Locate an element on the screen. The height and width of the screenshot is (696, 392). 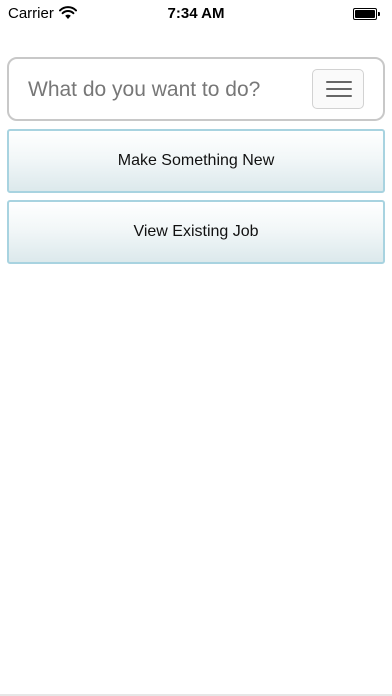
clock-time: 7:34 AM is located at coordinates (196, 13).